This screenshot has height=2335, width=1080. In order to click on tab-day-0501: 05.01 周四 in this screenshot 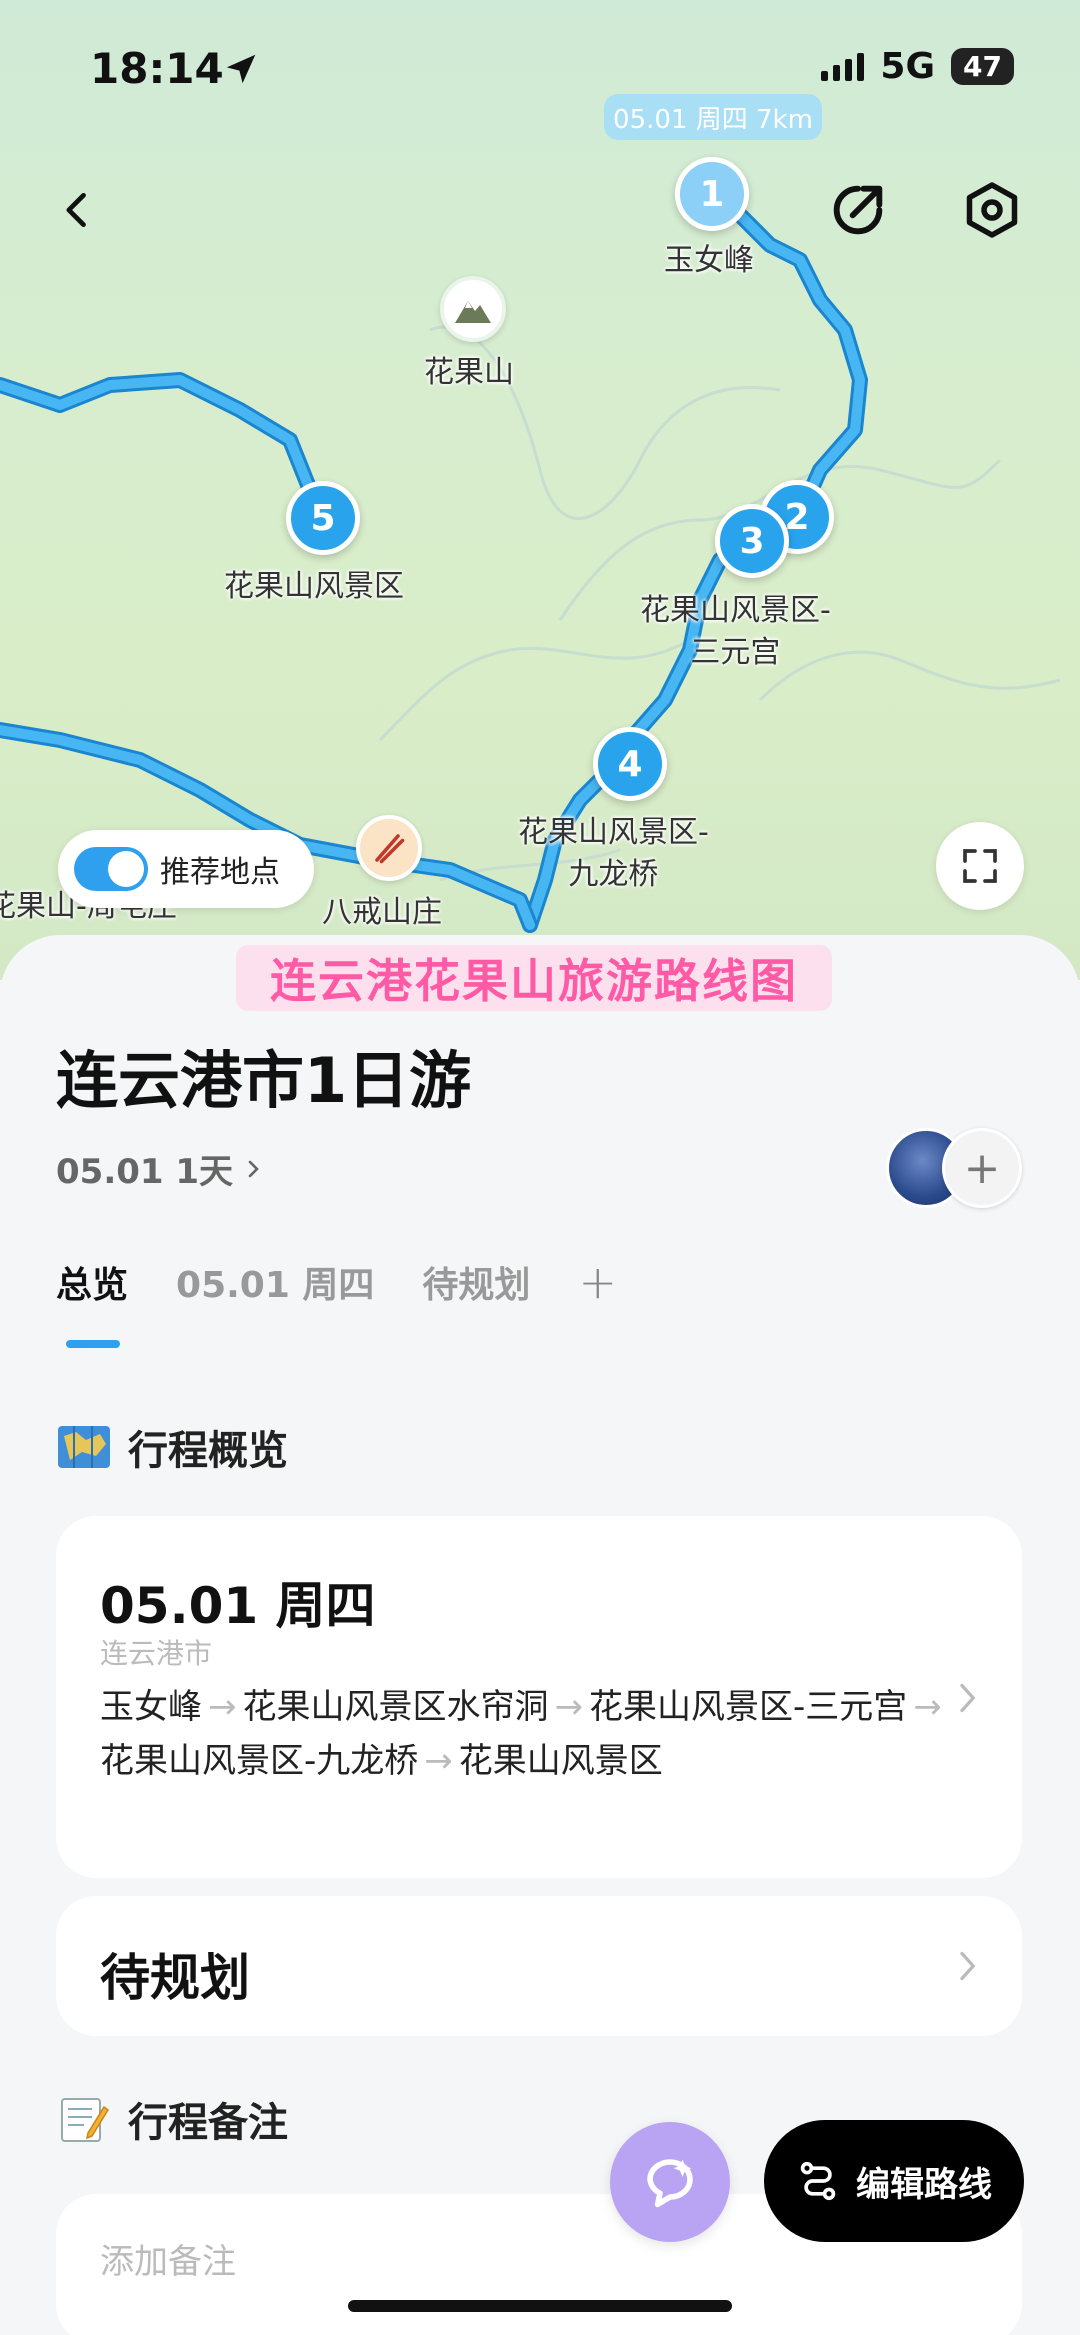, I will do `click(275, 1282)`.